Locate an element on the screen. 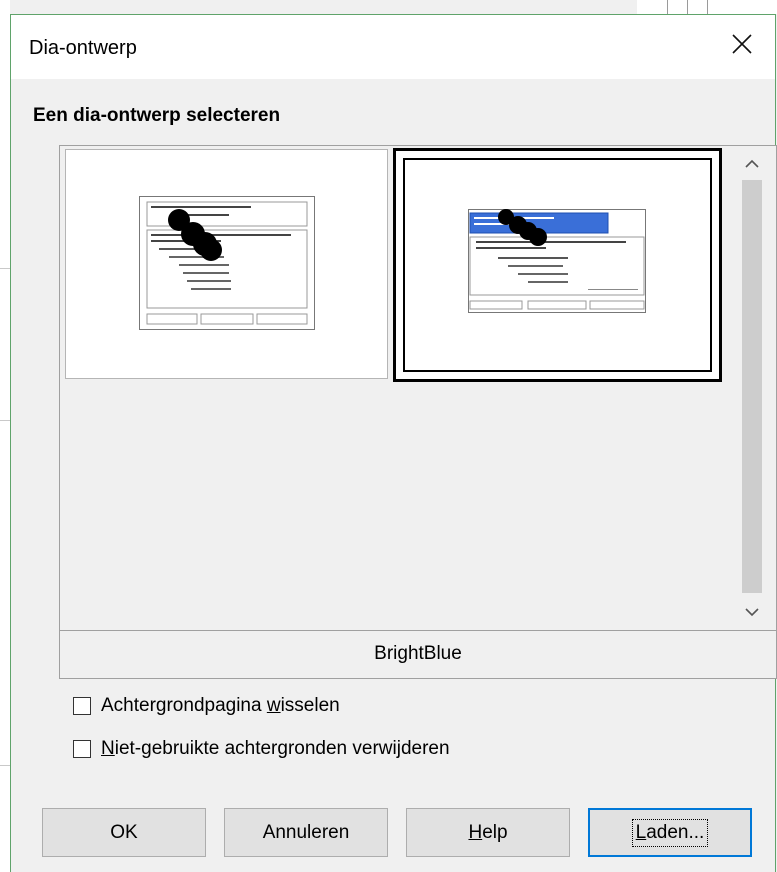 The height and width of the screenshot is (872, 777). ok-button-label: OK is located at coordinates (124, 832).